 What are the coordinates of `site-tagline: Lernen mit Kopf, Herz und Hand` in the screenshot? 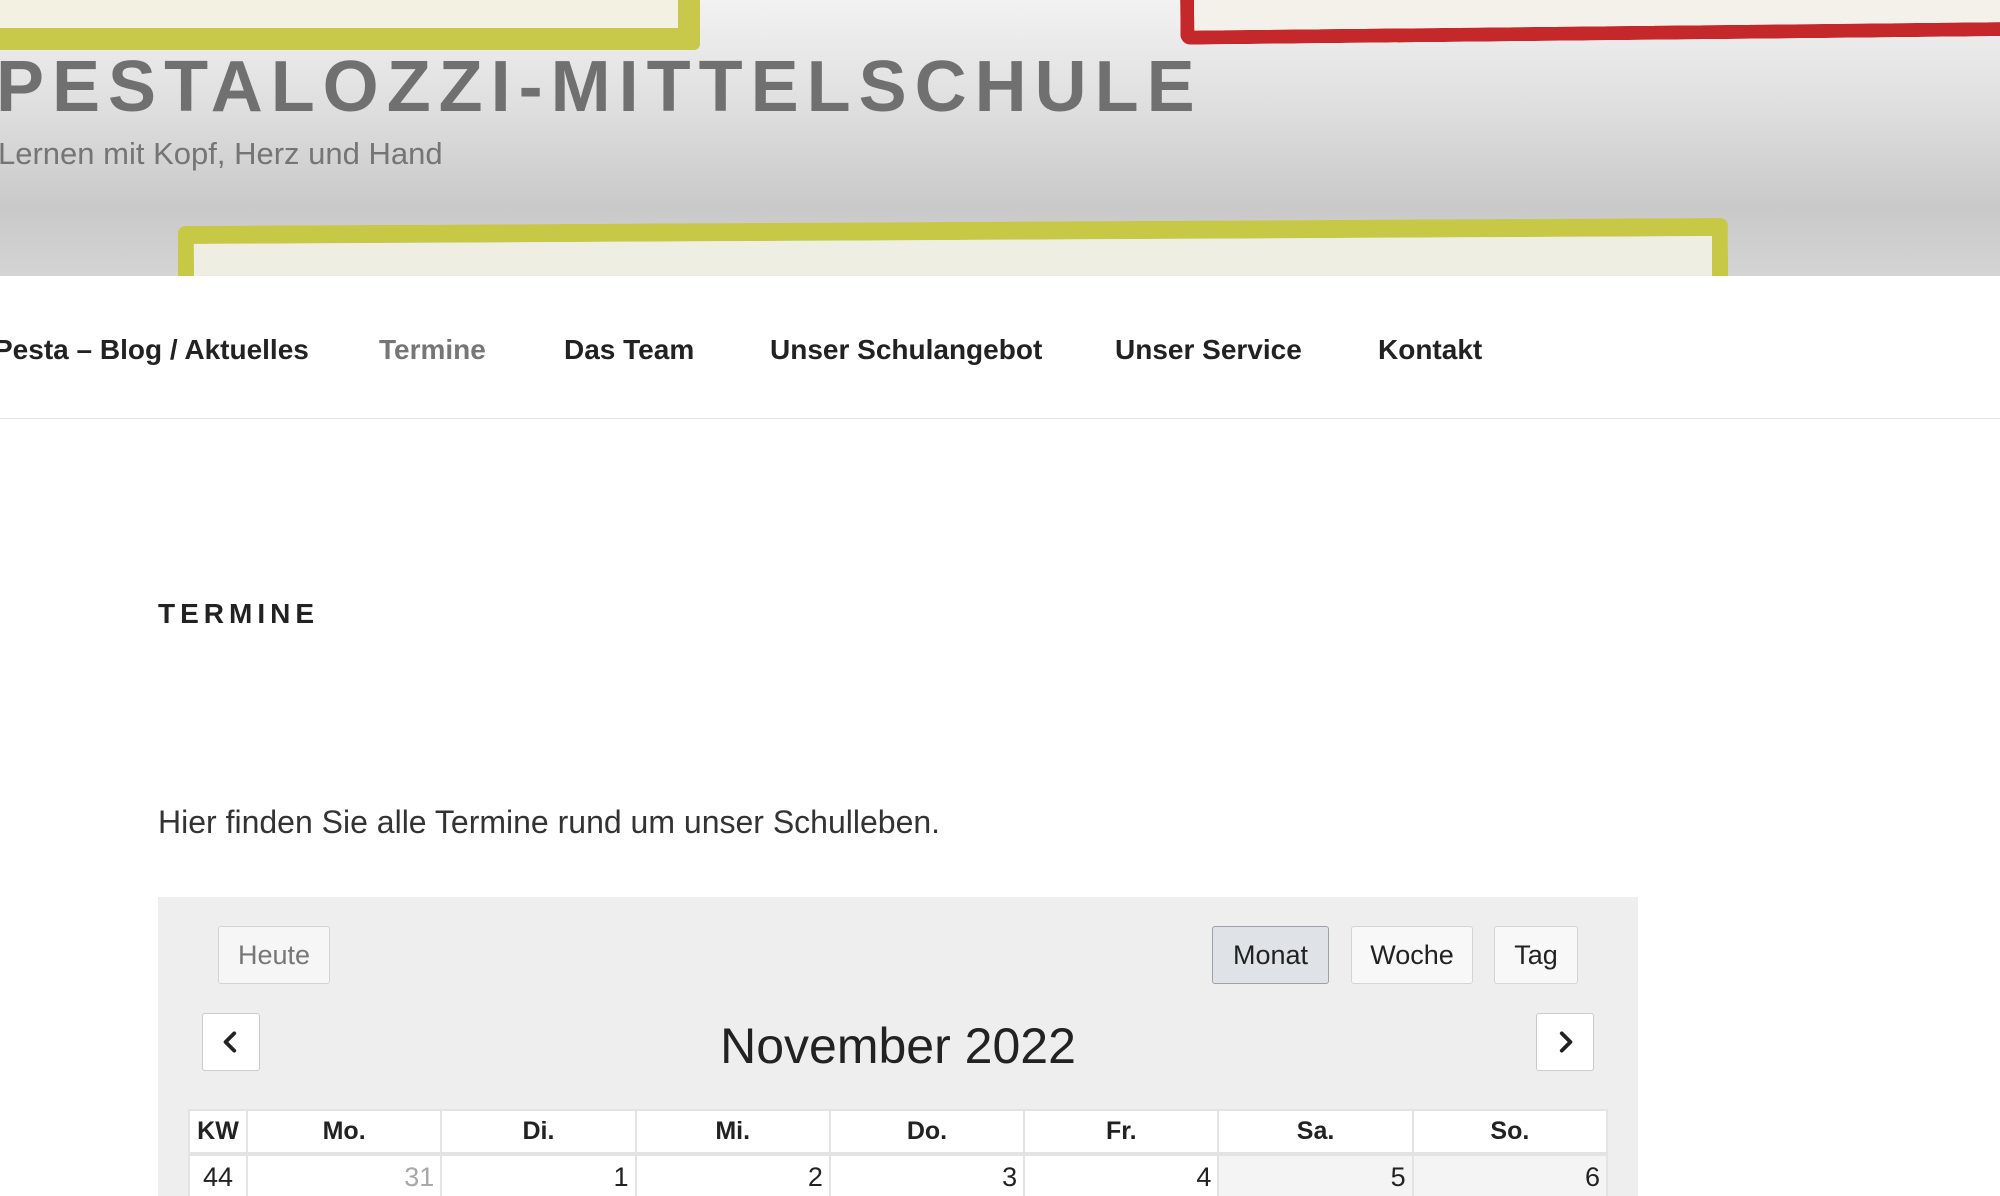 It's located at (221, 153).